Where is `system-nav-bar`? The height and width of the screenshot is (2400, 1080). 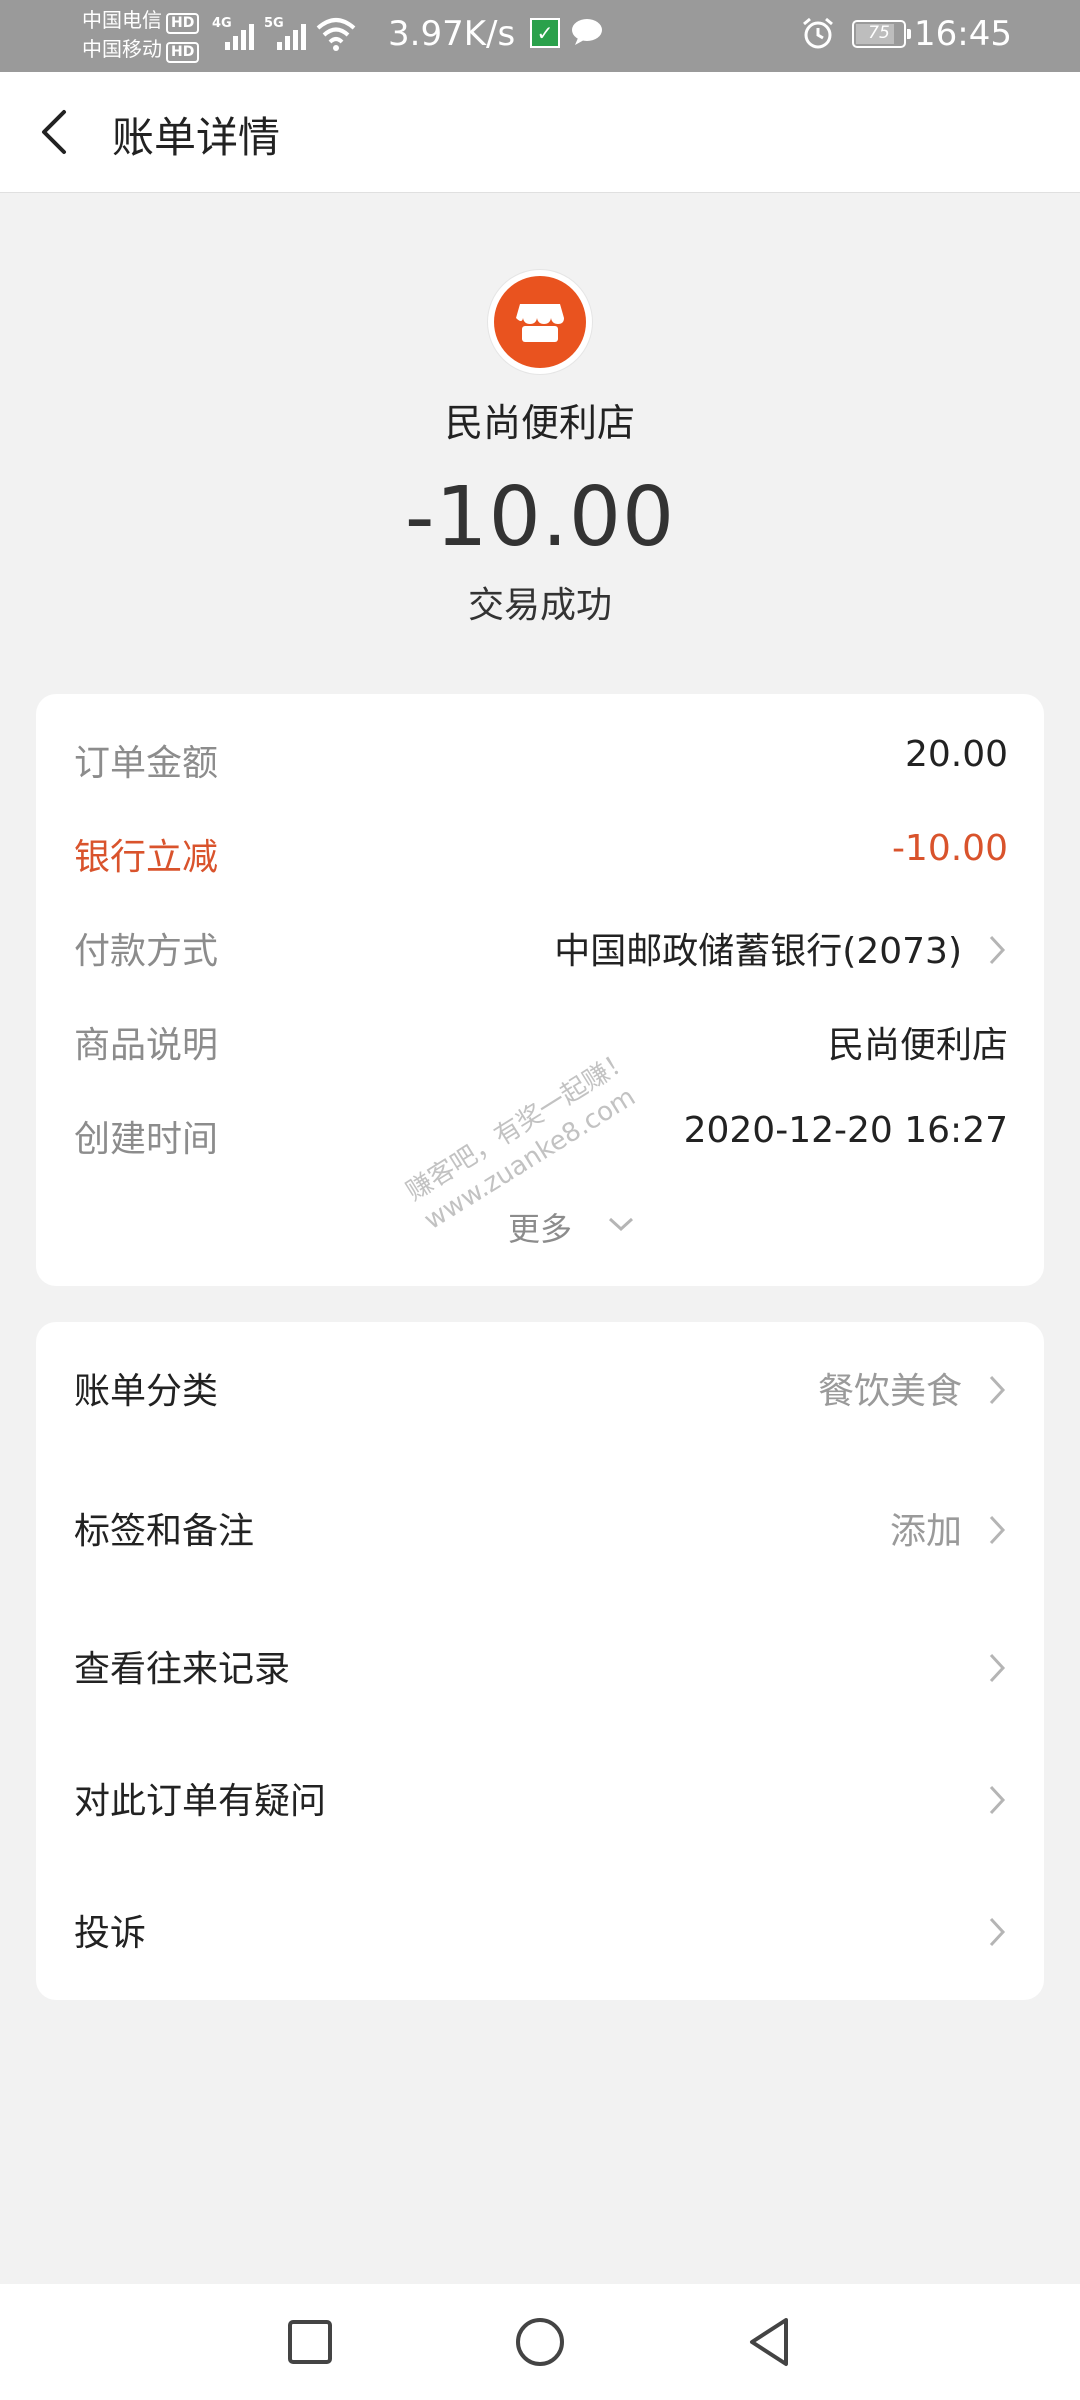 system-nav-bar is located at coordinates (540, 2342).